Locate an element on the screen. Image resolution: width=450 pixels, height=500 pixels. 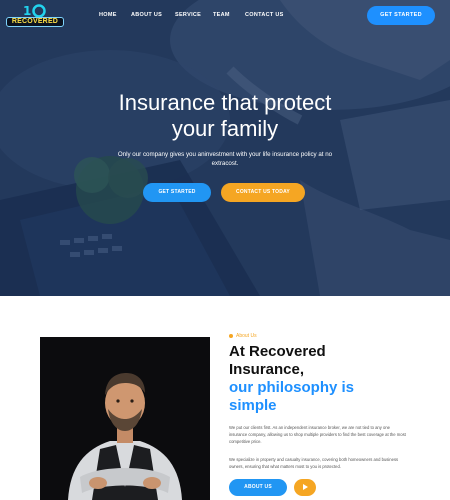
play-video-button is located at coordinates (305, 487).